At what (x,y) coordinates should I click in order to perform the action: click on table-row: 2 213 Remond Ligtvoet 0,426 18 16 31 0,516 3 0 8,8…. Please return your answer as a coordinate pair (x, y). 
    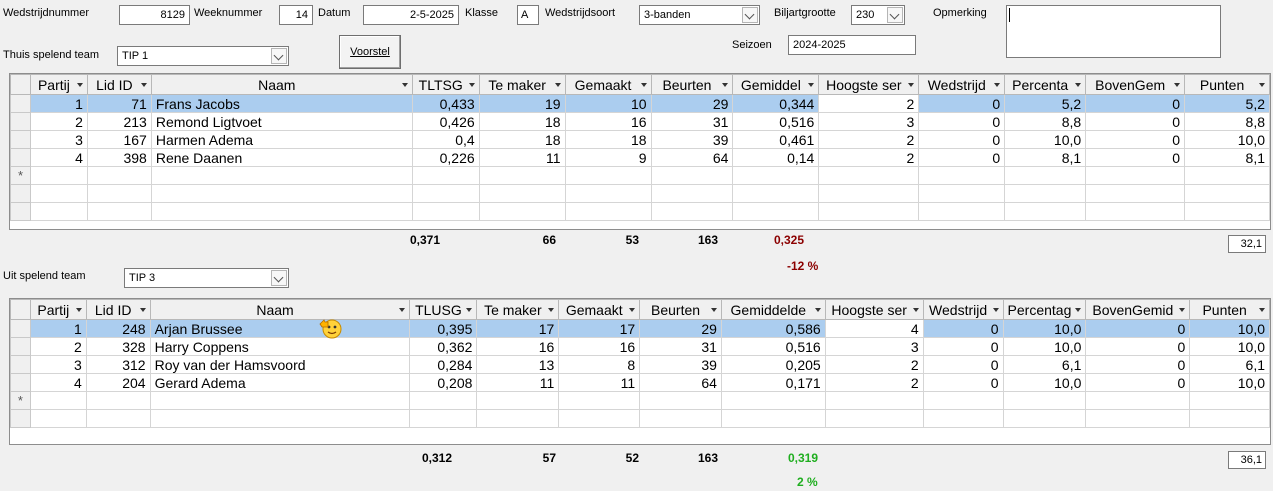
    Looking at the image, I should click on (640, 121).